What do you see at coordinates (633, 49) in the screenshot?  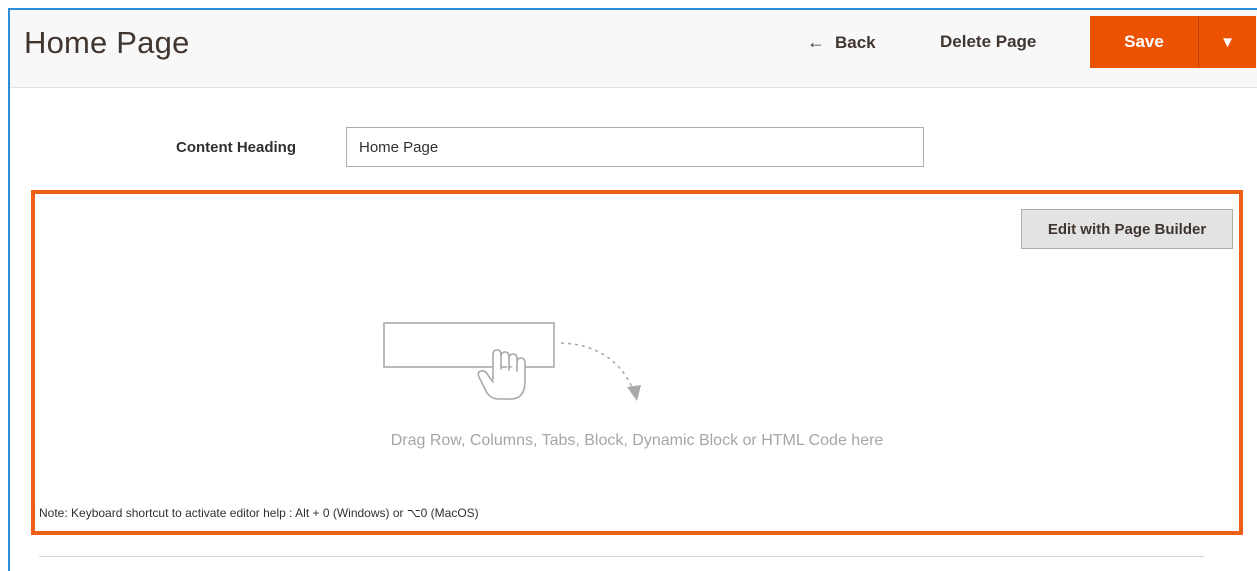 I see `page-header: Home Page ← Back Delete Page Save ▼` at bounding box center [633, 49].